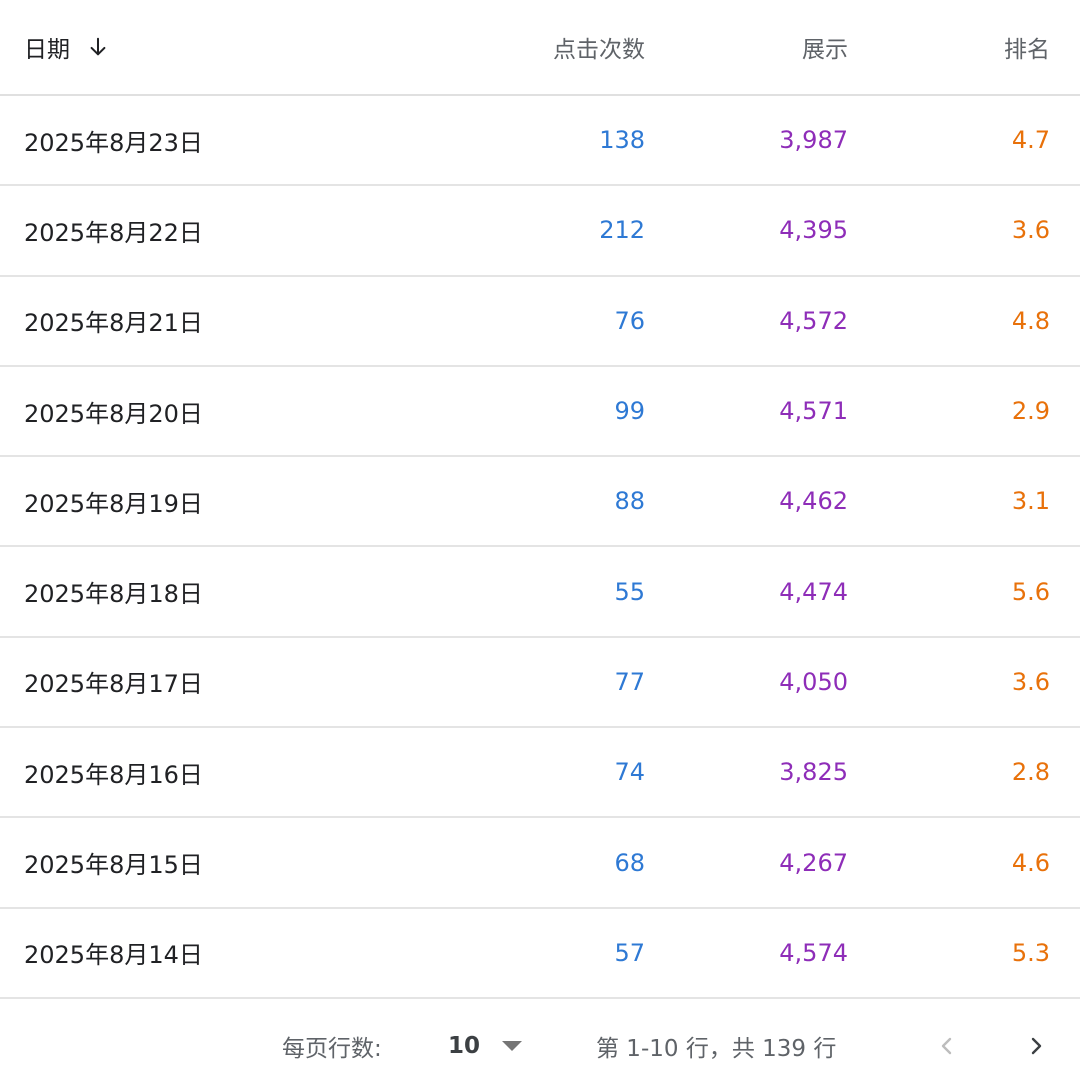  I want to click on caret-down-icon, so click(512, 1046).